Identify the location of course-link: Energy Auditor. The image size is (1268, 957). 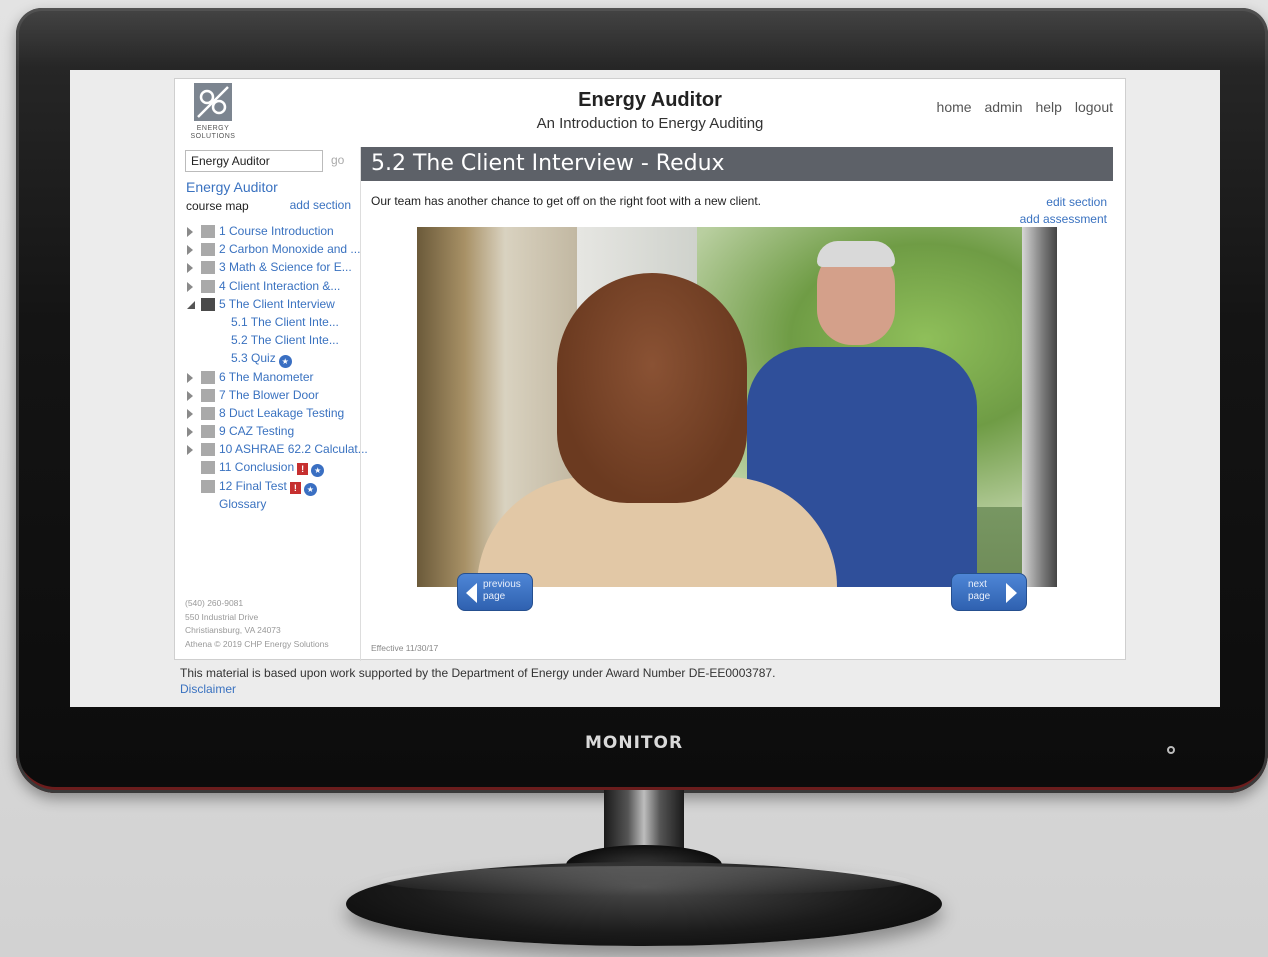
(232, 187).